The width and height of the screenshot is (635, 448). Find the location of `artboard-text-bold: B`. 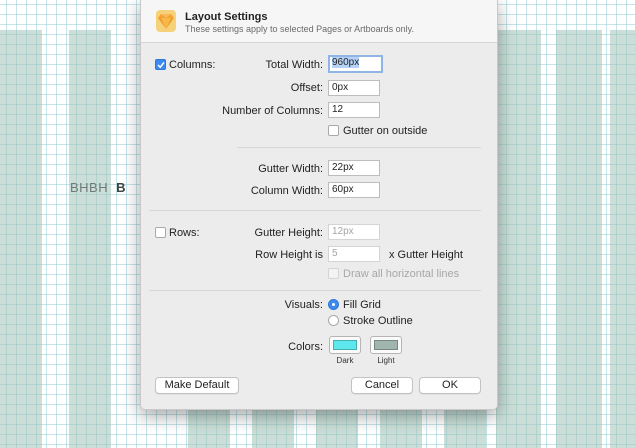

artboard-text-bold: B is located at coordinates (121, 187).